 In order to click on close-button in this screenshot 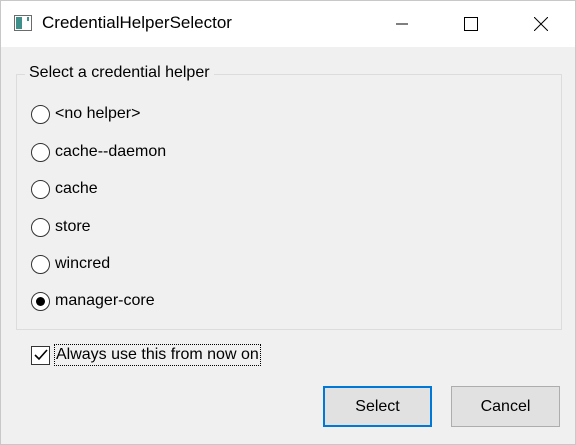, I will do `click(541, 24)`.